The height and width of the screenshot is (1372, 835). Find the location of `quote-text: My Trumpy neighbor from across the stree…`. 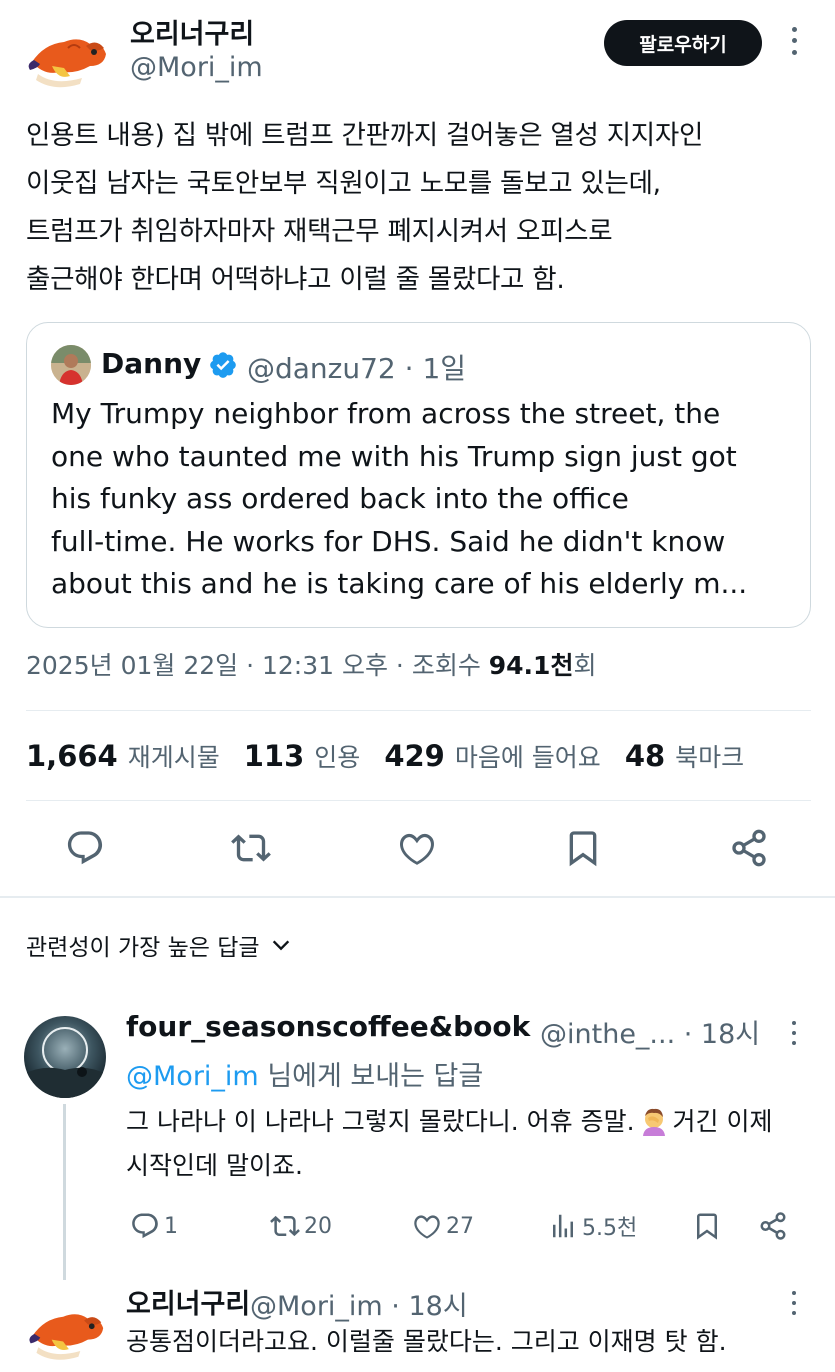

quote-text: My Trumpy neighbor from across the stree… is located at coordinates (423, 499).